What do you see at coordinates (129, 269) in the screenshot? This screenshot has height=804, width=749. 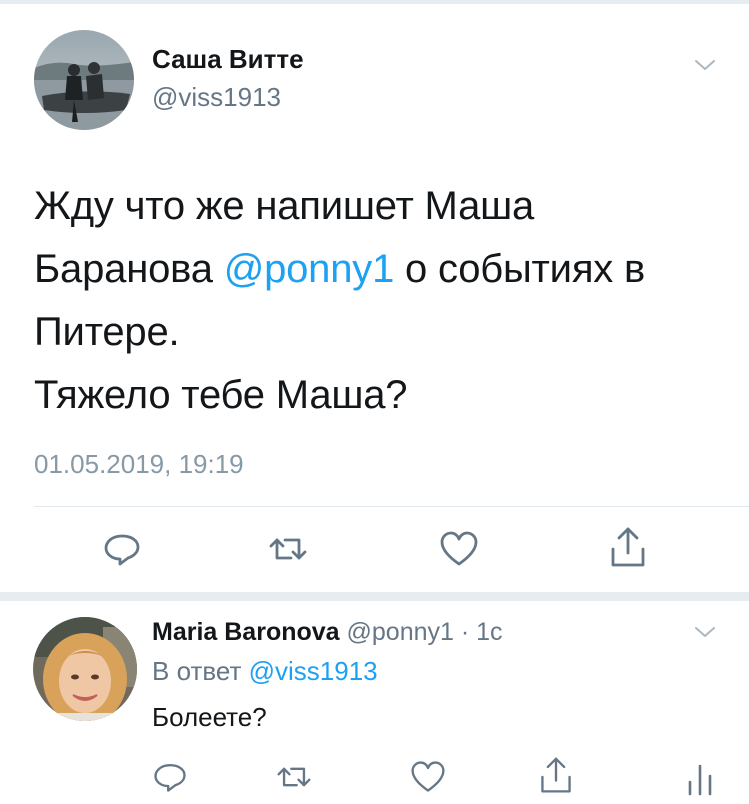 I see `tweet-text-segment: Баранова` at bounding box center [129, 269].